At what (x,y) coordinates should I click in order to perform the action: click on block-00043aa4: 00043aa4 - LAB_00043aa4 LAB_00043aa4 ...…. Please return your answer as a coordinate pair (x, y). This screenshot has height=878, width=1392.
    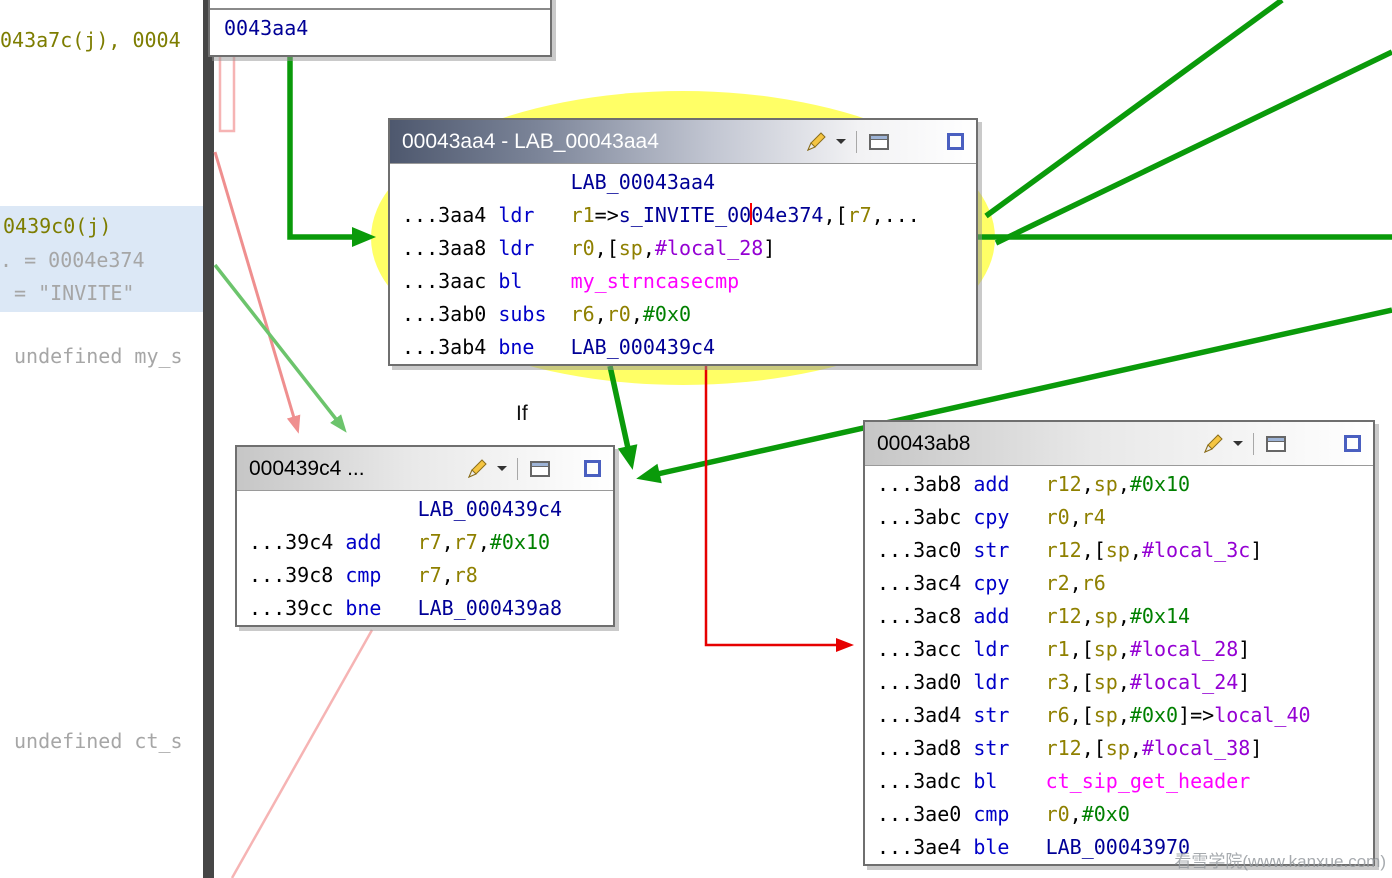
    Looking at the image, I should click on (683, 242).